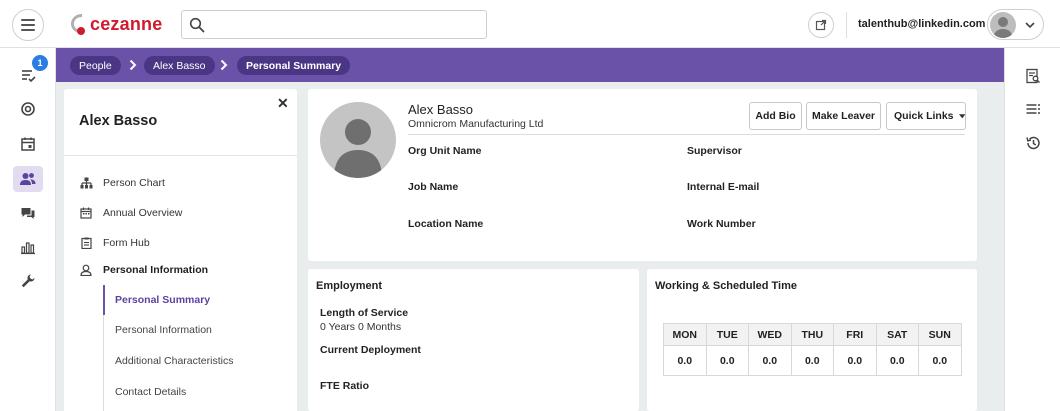  What do you see at coordinates (179, 65) in the screenshot?
I see `breadcrumb-person: Alex Basso` at bounding box center [179, 65].